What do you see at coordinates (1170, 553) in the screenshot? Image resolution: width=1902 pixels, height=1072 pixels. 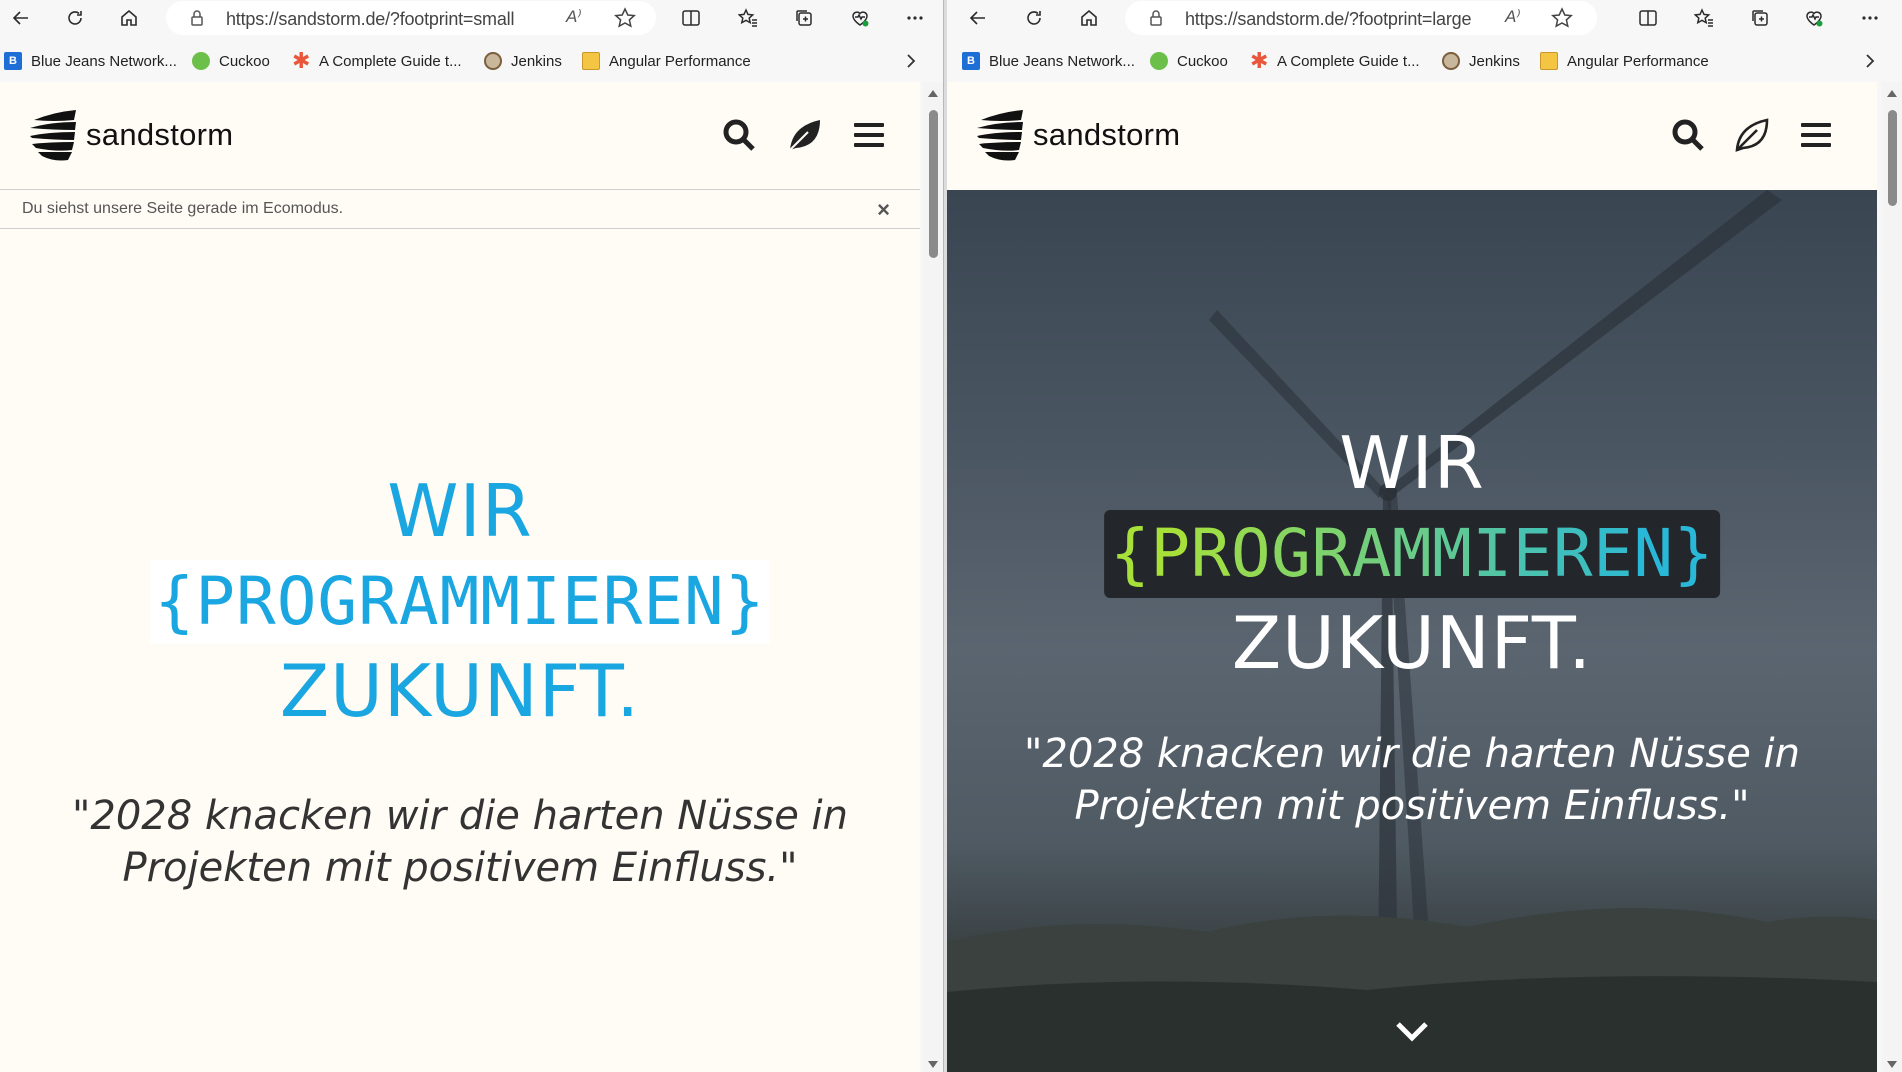 I see `hero-letter: P` at bounding box center [1170, 553].